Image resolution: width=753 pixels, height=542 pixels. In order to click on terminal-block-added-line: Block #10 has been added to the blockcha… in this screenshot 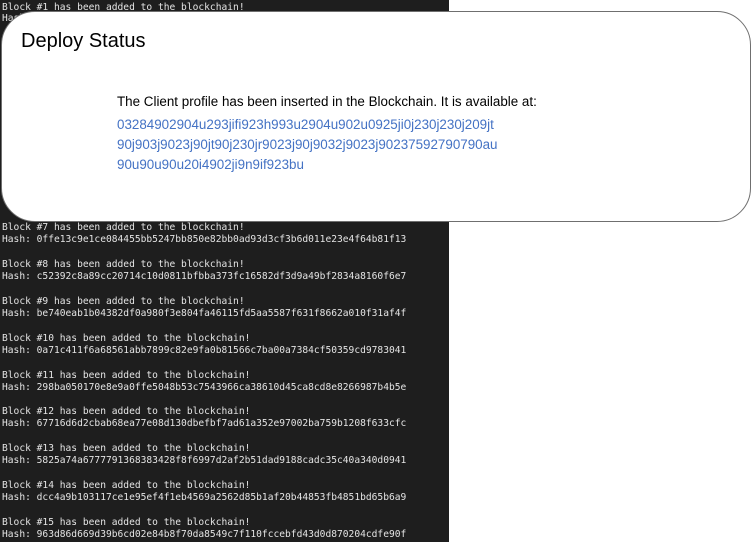, I will do `click(126, 338)`.